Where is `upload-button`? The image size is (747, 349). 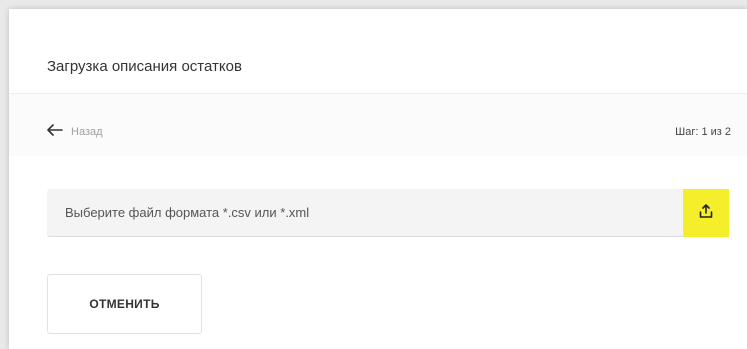 upload-button is located at coordinates (706, 213).